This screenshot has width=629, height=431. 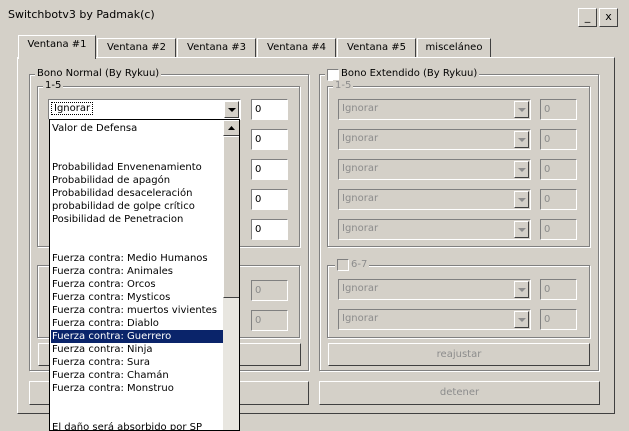 I want to click on bono-extendido-dropdown-3: Ignorar, so click(x=434, y=169).